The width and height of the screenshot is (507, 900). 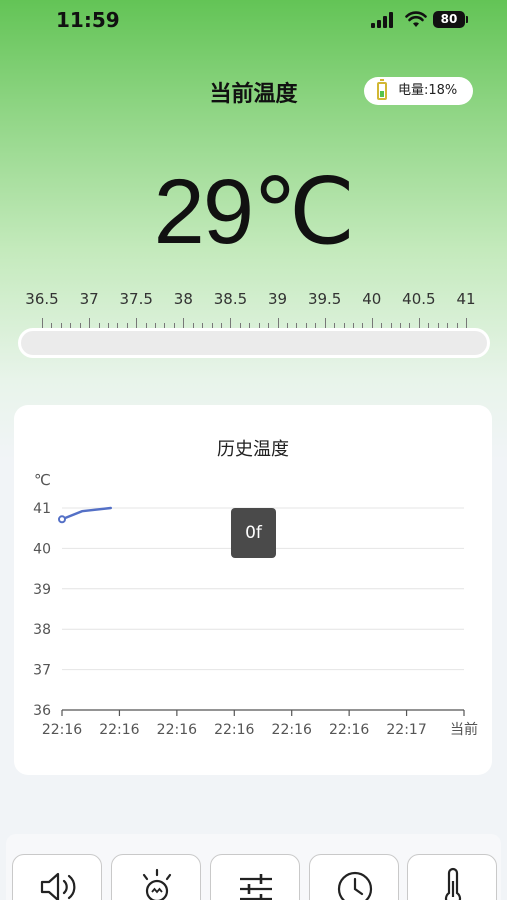 I want to click on scale-label: 39, so click(x=278, y=299).